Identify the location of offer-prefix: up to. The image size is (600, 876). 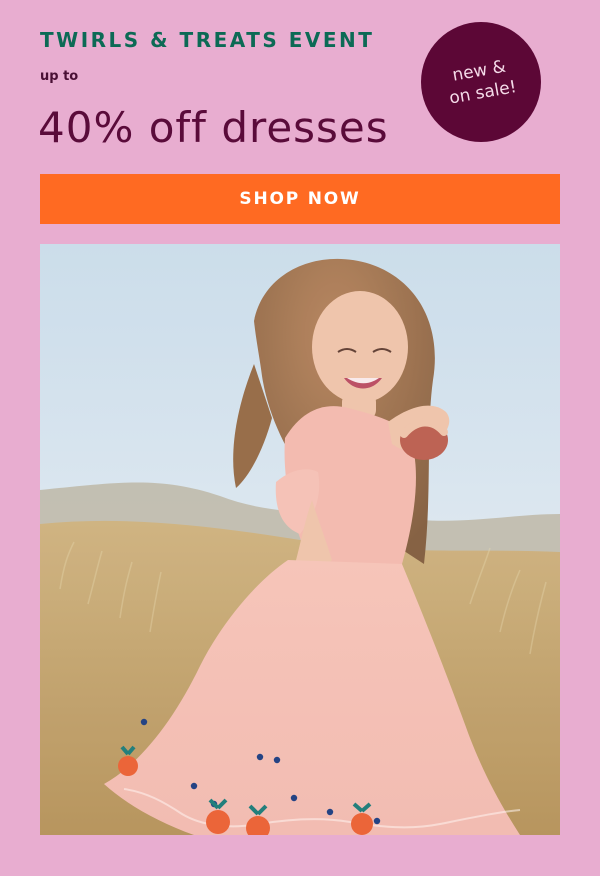
(59, 76).